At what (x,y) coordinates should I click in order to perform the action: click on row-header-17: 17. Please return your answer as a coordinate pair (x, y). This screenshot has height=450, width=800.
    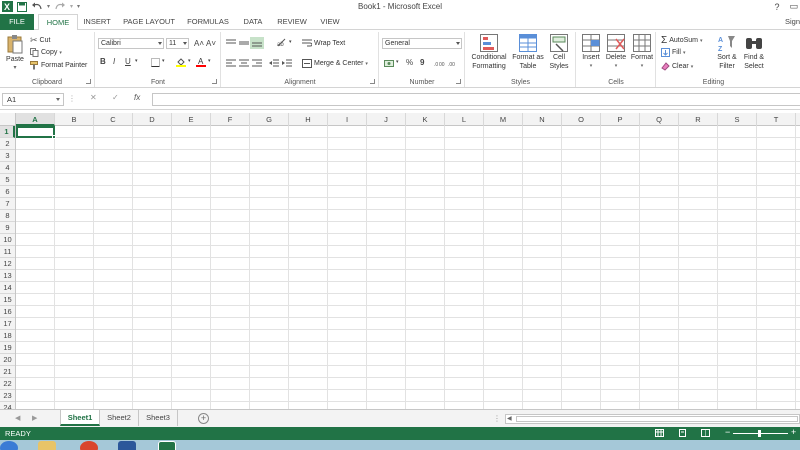
    Looking at the image, I should click on (7, 324).